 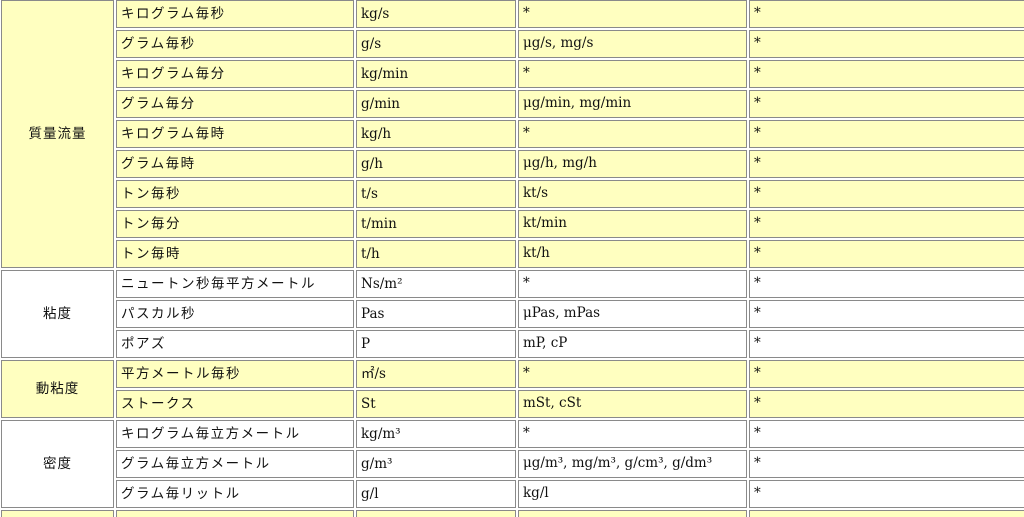 I want to click on table-row: グラム毎リットル g/l kg/l *, so click(x=512, y=494).